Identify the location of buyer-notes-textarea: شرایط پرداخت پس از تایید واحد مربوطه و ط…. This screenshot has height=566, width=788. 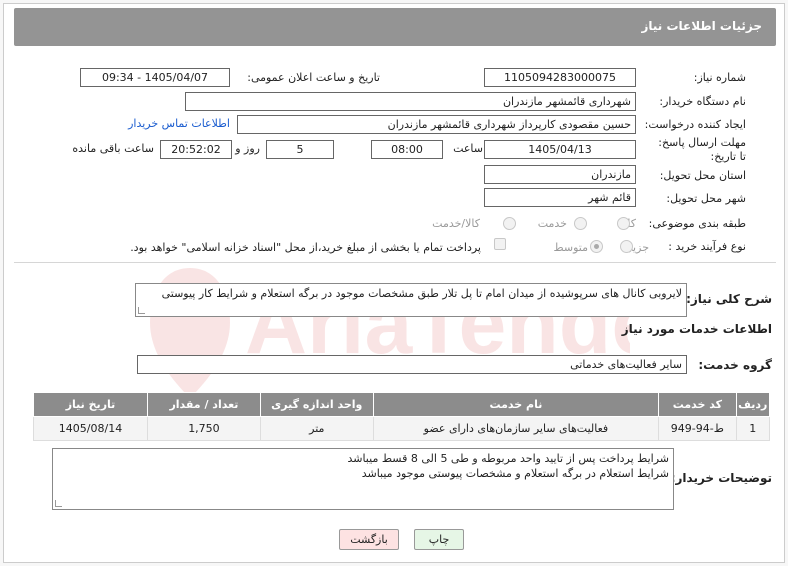
(363, 479).